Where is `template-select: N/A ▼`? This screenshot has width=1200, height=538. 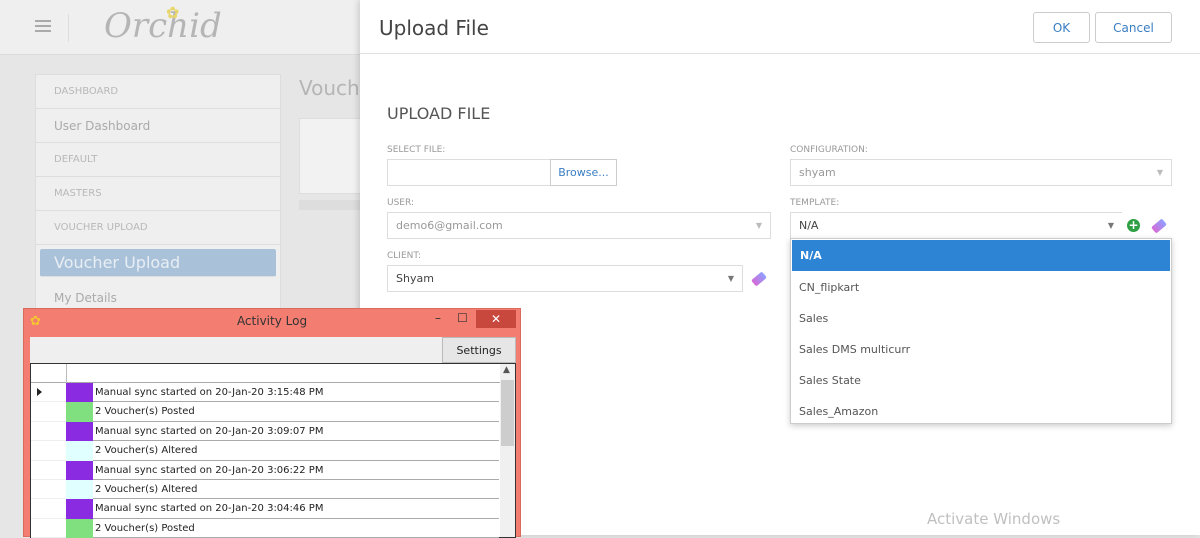
template-select: N/A ▼ is located at coordinates (956, 225).